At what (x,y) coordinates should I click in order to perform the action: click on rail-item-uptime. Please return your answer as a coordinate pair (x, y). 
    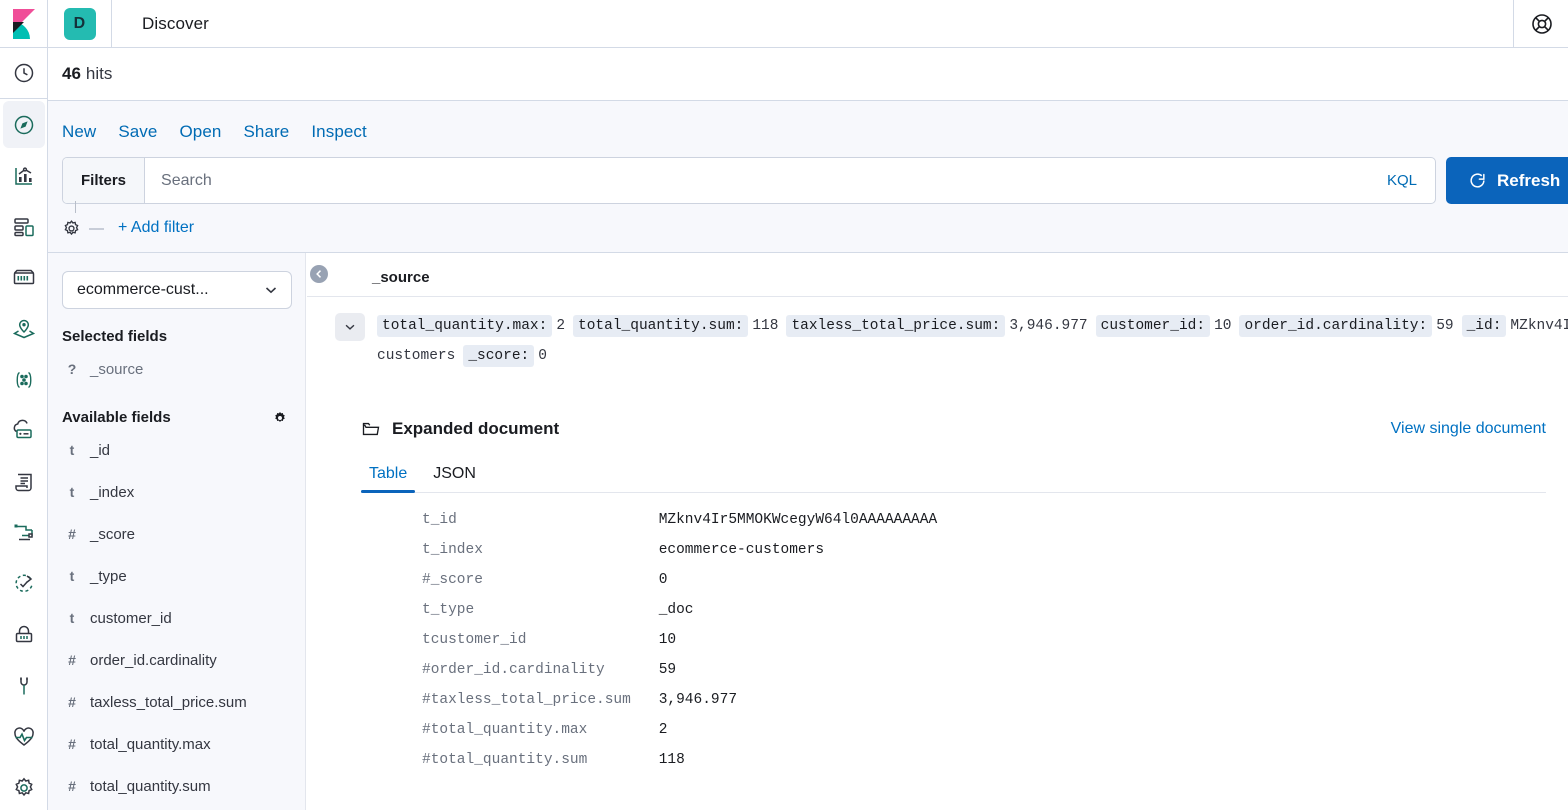
    Looking at the image, I should click on (24, 583).